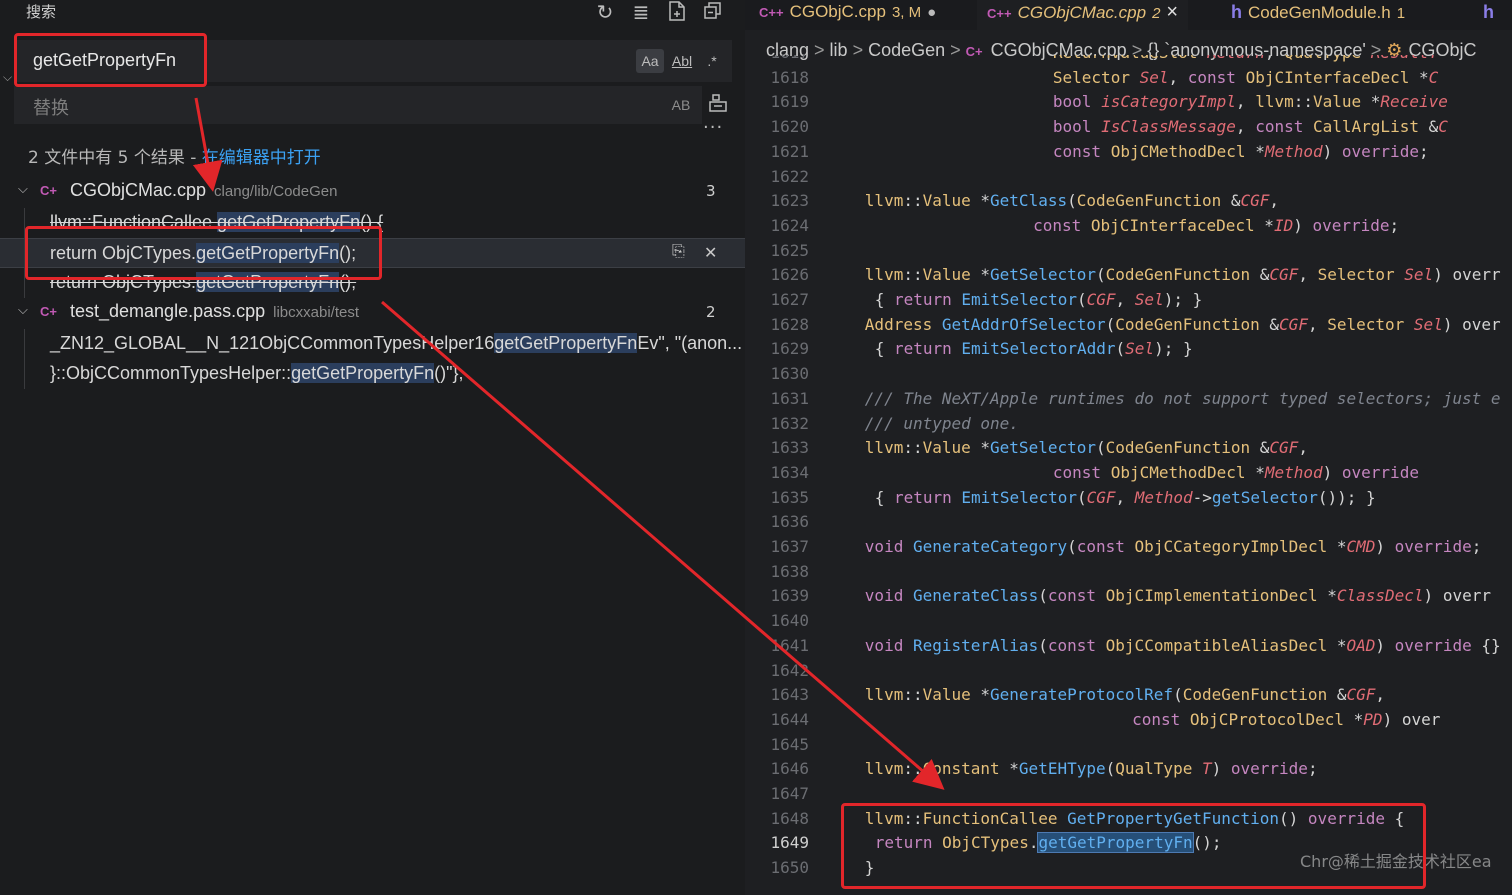 This screenshot has width=1512, height=895. Describe the element at coordinates (681, 105) in the screenshot. I see `preserve-case-button: AB` at that location.